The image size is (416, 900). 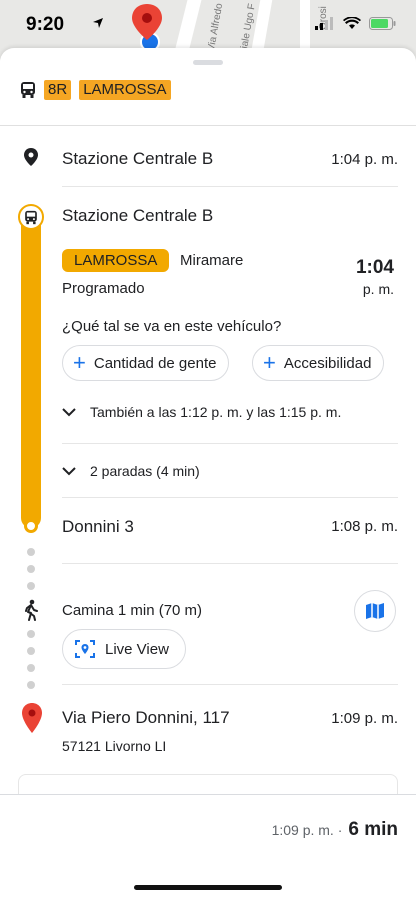 I want to click on crowd-level-label: Cantidad de gente, so click(x=155, y=363).